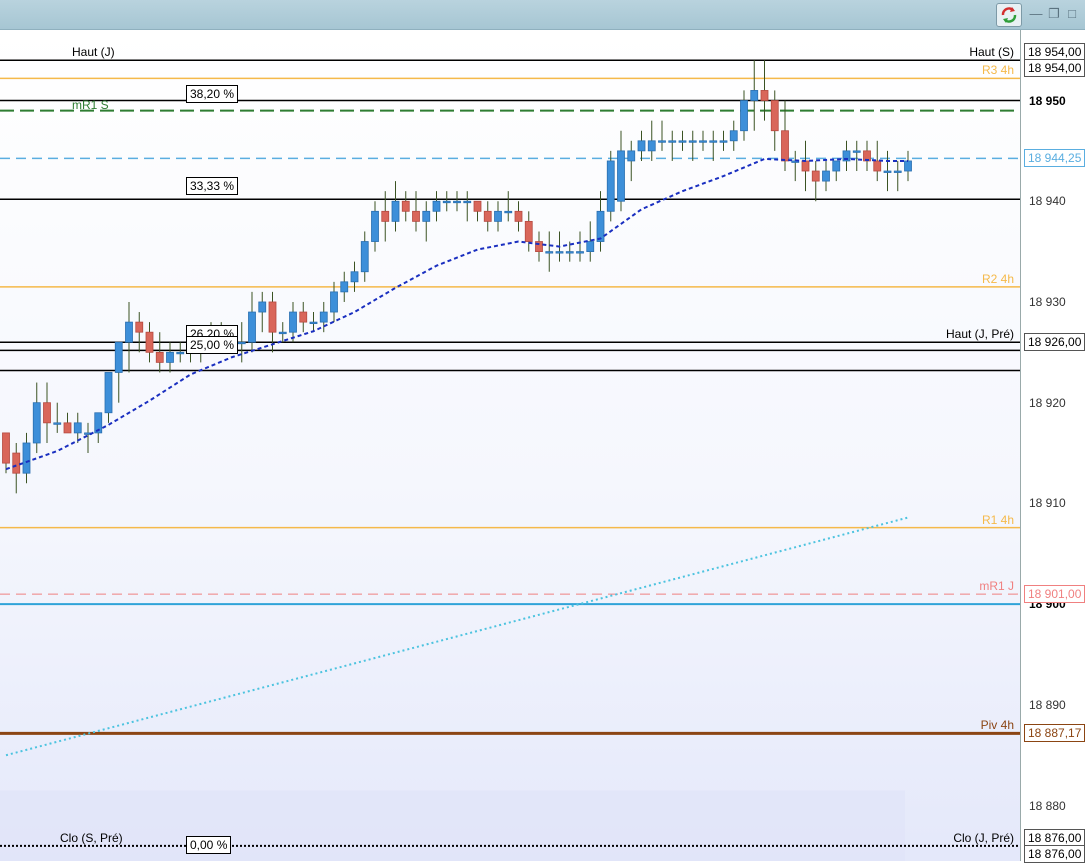 Image resolution: width=1085 pixels, height=863 pixels. Describe the element at coordinates (991, 52) in the screenshot. I see `level-label: Haut (S)` at that location.